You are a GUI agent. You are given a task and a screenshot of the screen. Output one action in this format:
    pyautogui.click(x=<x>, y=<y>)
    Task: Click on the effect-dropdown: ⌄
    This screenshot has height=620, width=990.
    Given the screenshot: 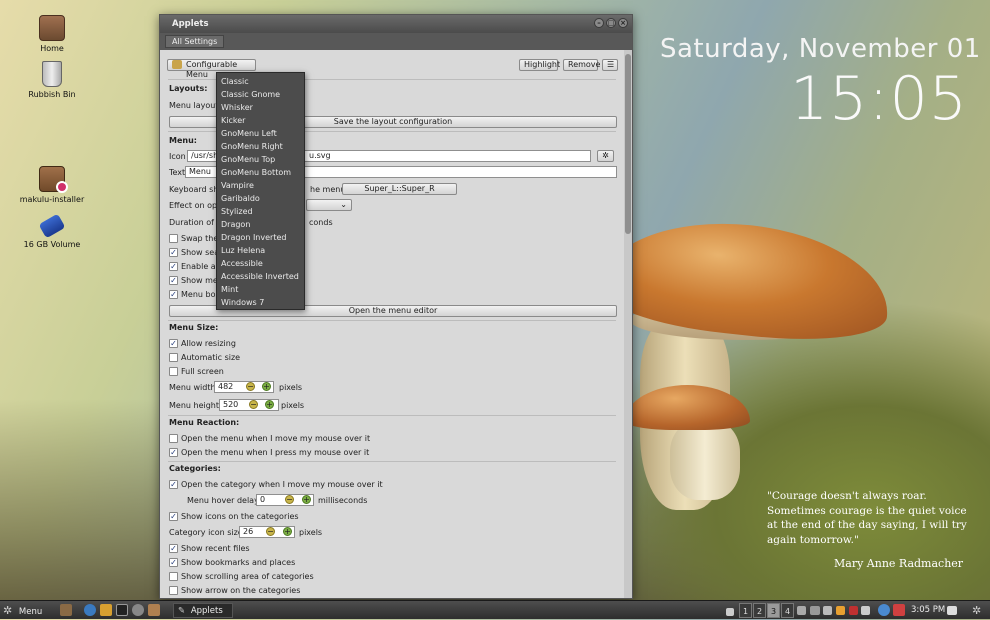 What is the action you would take?
    pyautogui.click(x=329, y=205)
    